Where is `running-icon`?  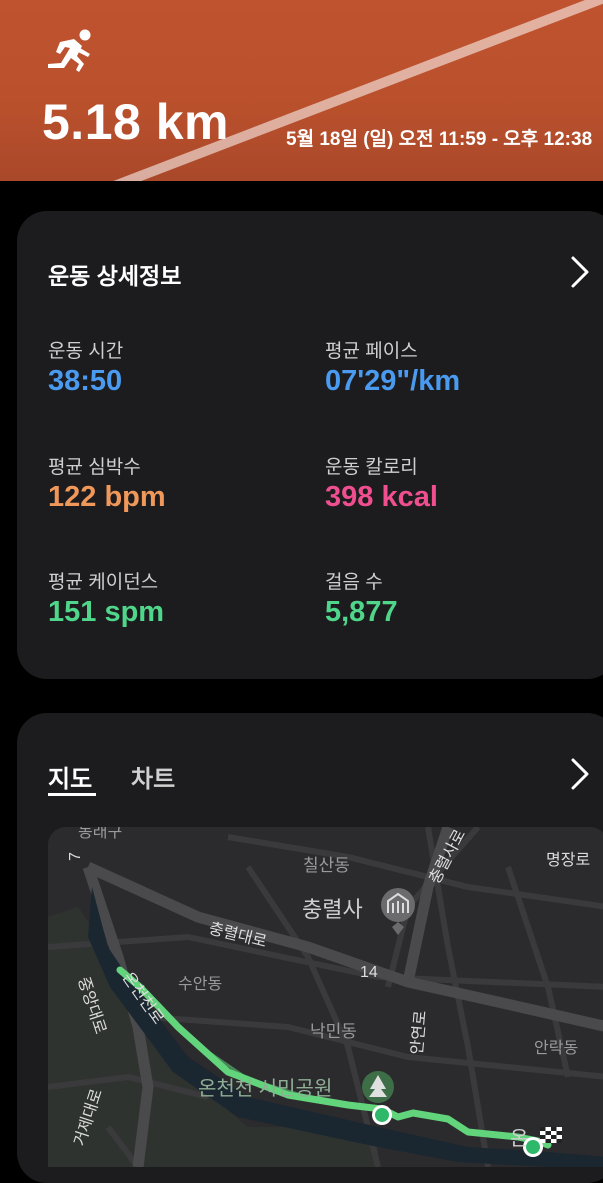 running-icon is located at coordinates (69, 50).